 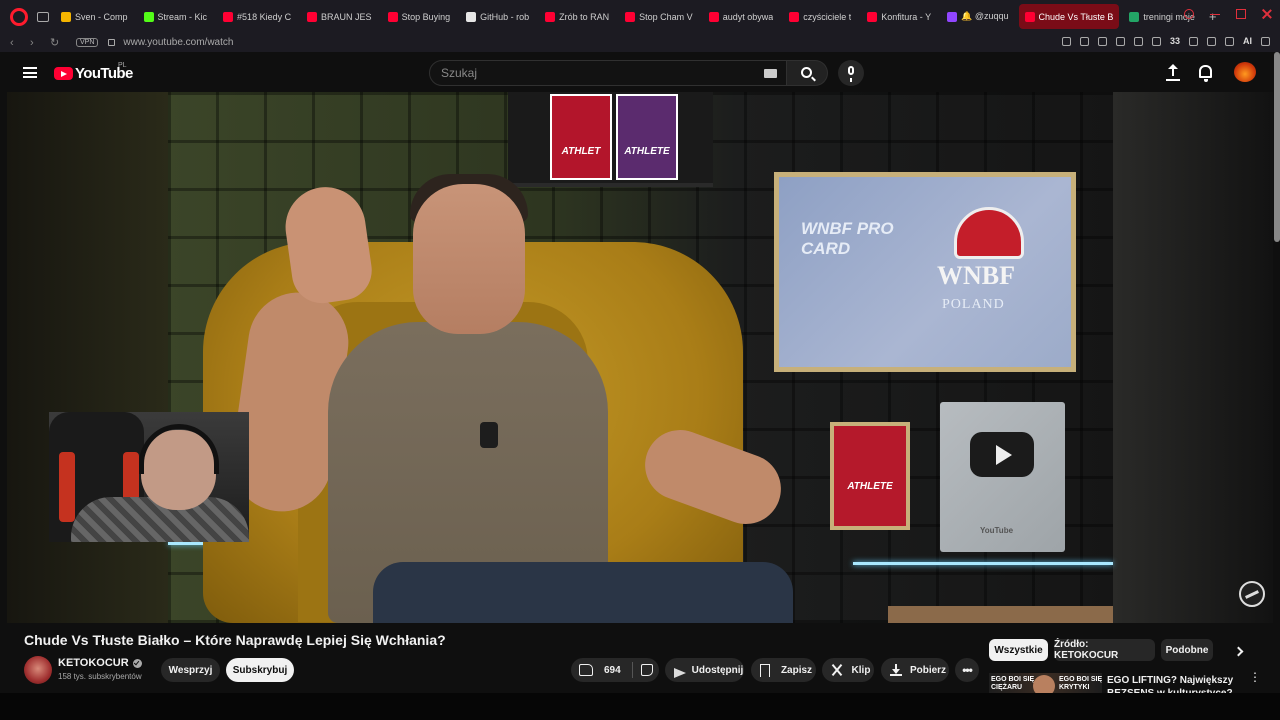 I want to click on browser-tab: audyt obywa, so click(x=741, y=16).